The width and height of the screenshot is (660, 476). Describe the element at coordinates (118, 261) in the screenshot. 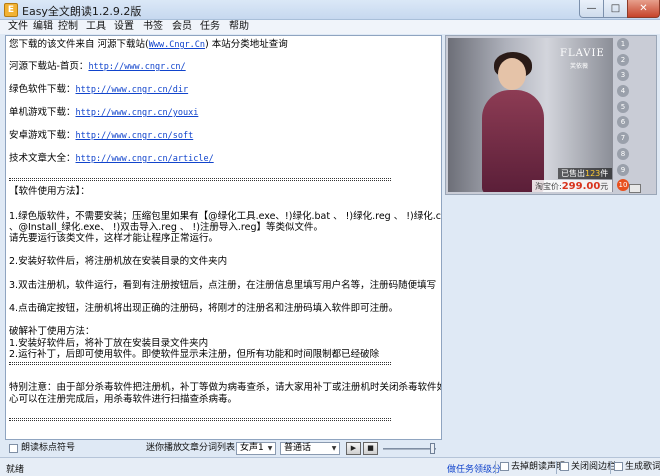

I see `step2-line: 2.安装好软件后，将注册机放在安装目录的文件夹内` at that location.